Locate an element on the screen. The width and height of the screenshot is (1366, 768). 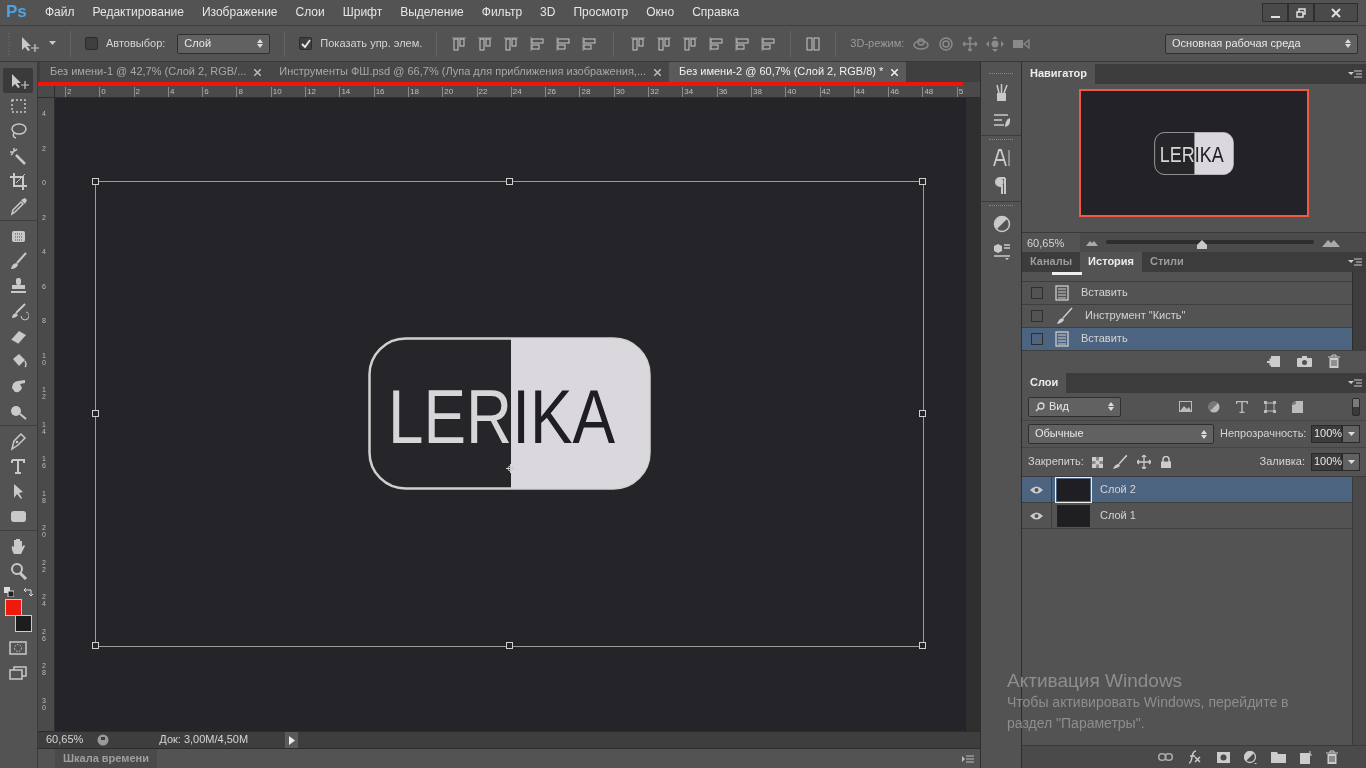
opacity-field: 100% is located at coordinates (1326, 434).